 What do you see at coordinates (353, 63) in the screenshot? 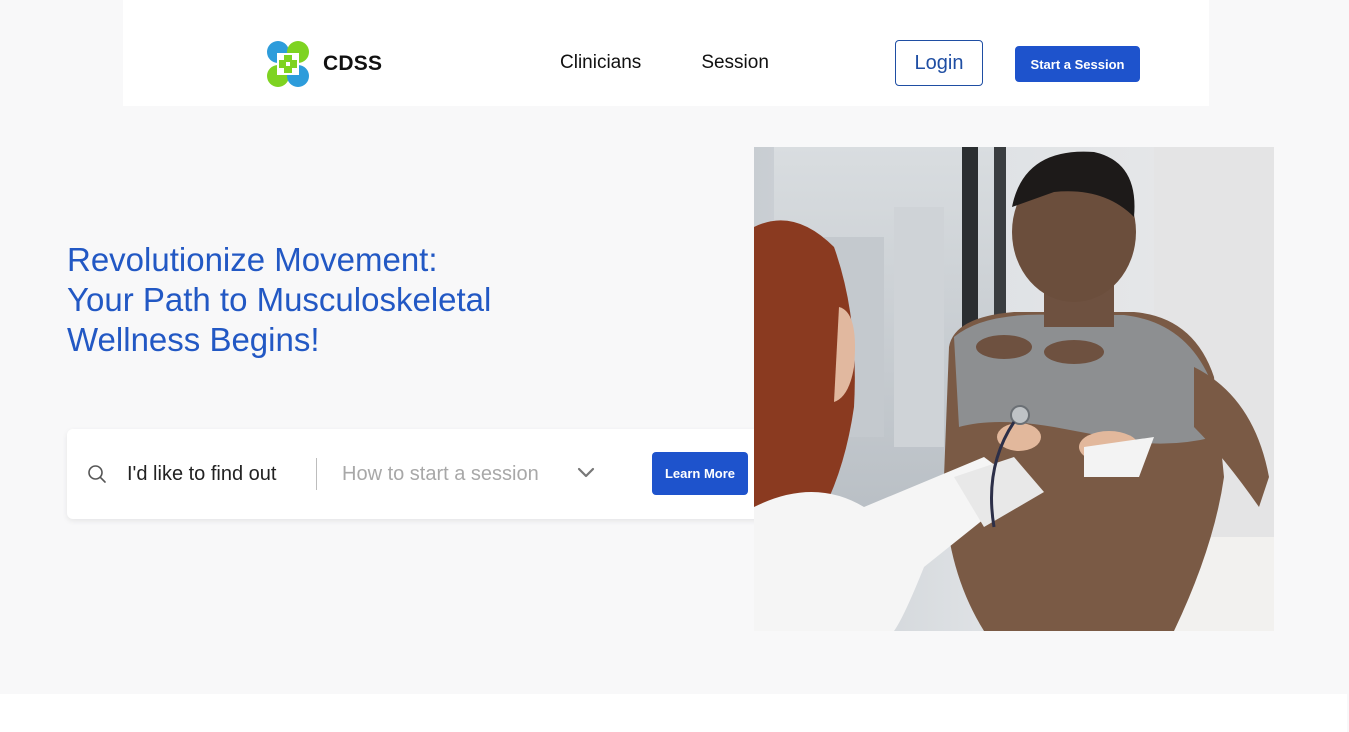
I see `brand-name: CDSS` at bounding box center [353, 63].